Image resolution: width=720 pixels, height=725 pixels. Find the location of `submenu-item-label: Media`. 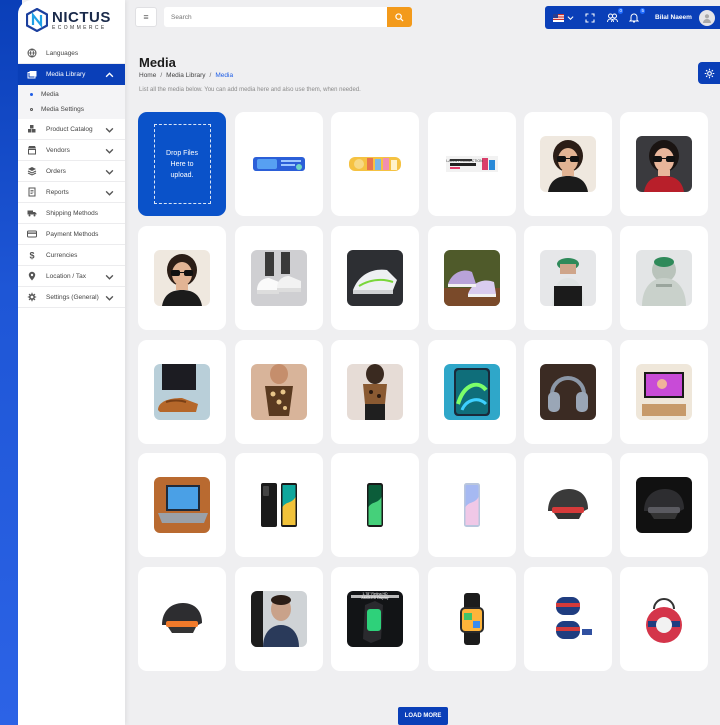

submenu-item-label: Media is located at coordinates (50, 94).